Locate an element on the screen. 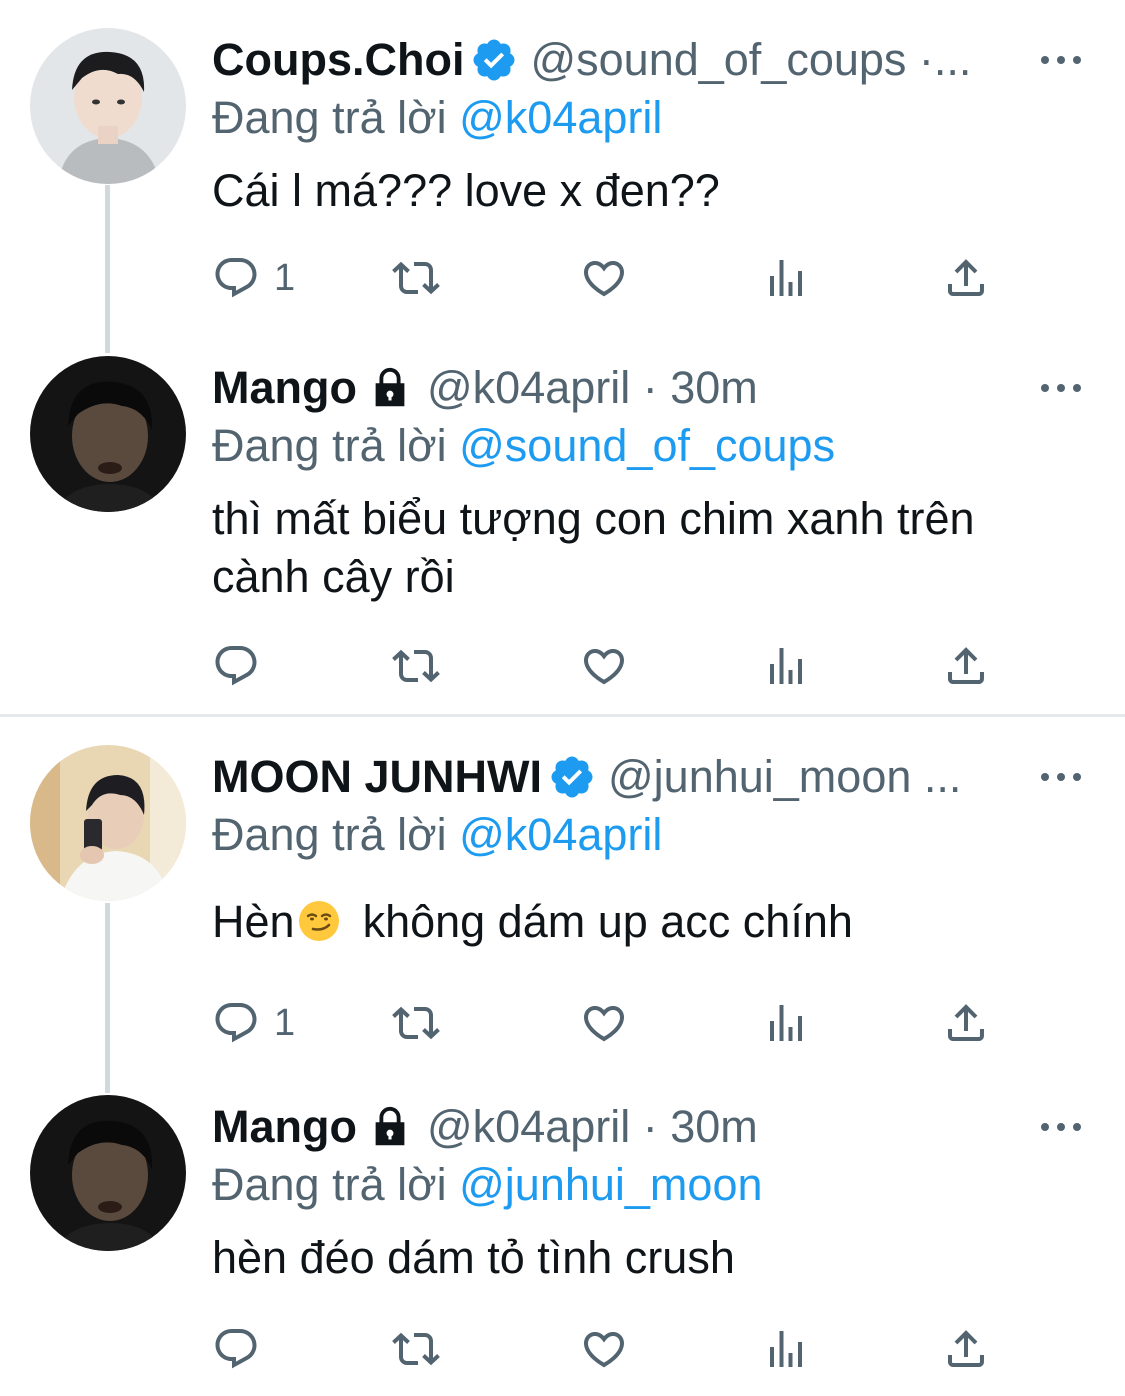 The height and width of the screenshot is (1396, 1125). tweet-text-part: không dám up acc chính is located at coordinates (607, 921).